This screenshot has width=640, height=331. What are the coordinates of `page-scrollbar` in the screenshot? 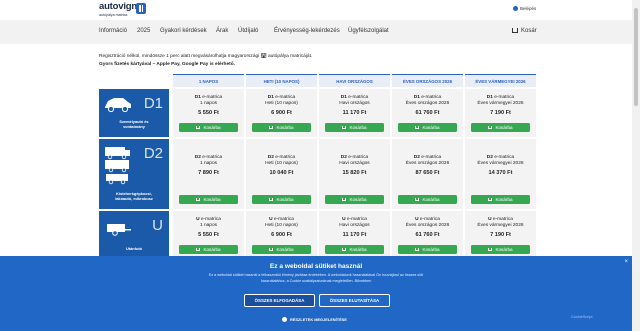 It's located at (636, 165).